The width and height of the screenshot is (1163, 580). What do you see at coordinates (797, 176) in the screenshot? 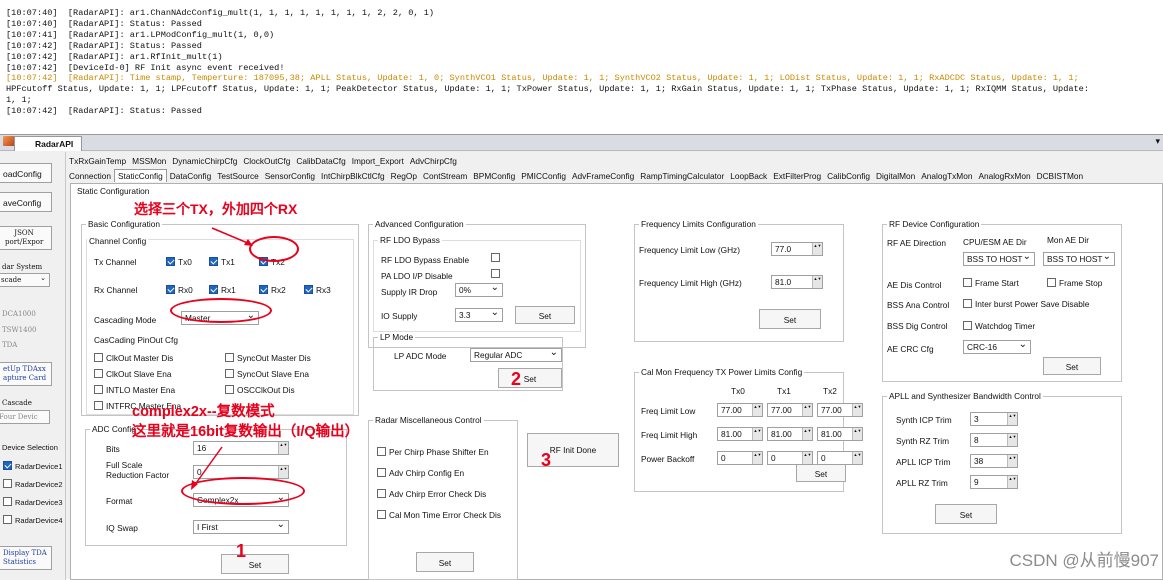
I see `tab-extfilterprog: ExtFilterProg` at bounding box center [797, 176].